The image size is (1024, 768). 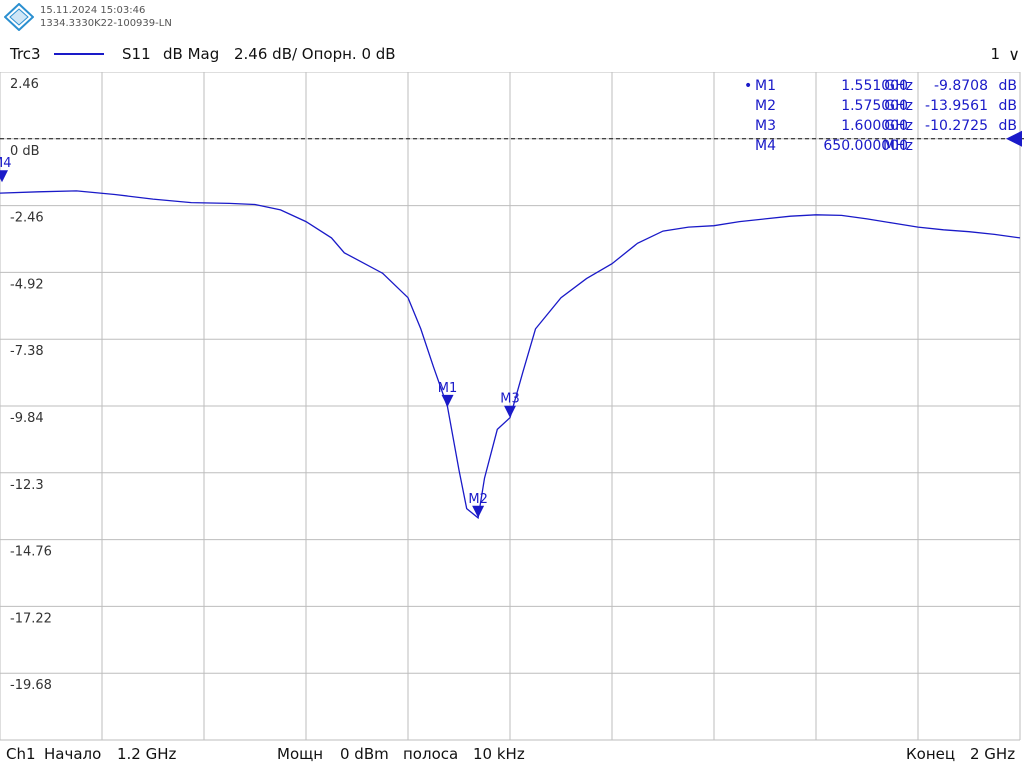 What do you see at coordinates (880, 86) in the screenshot?
I see `marker-row: • M1 1.551000 GHz -9.8708 dB` at bounding box center [880, 86].